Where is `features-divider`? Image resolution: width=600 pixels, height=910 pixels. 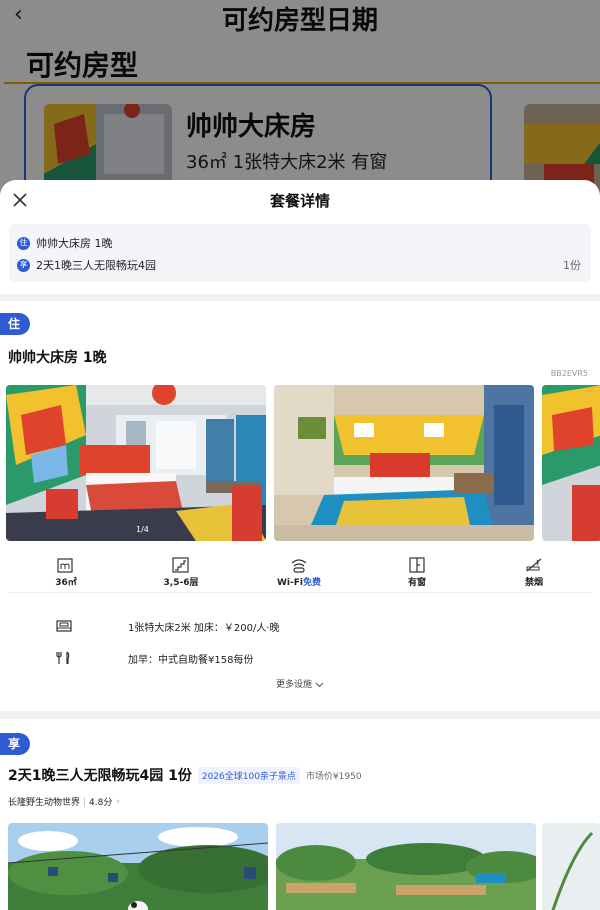
features-divider is located at coordinates (300, 592).